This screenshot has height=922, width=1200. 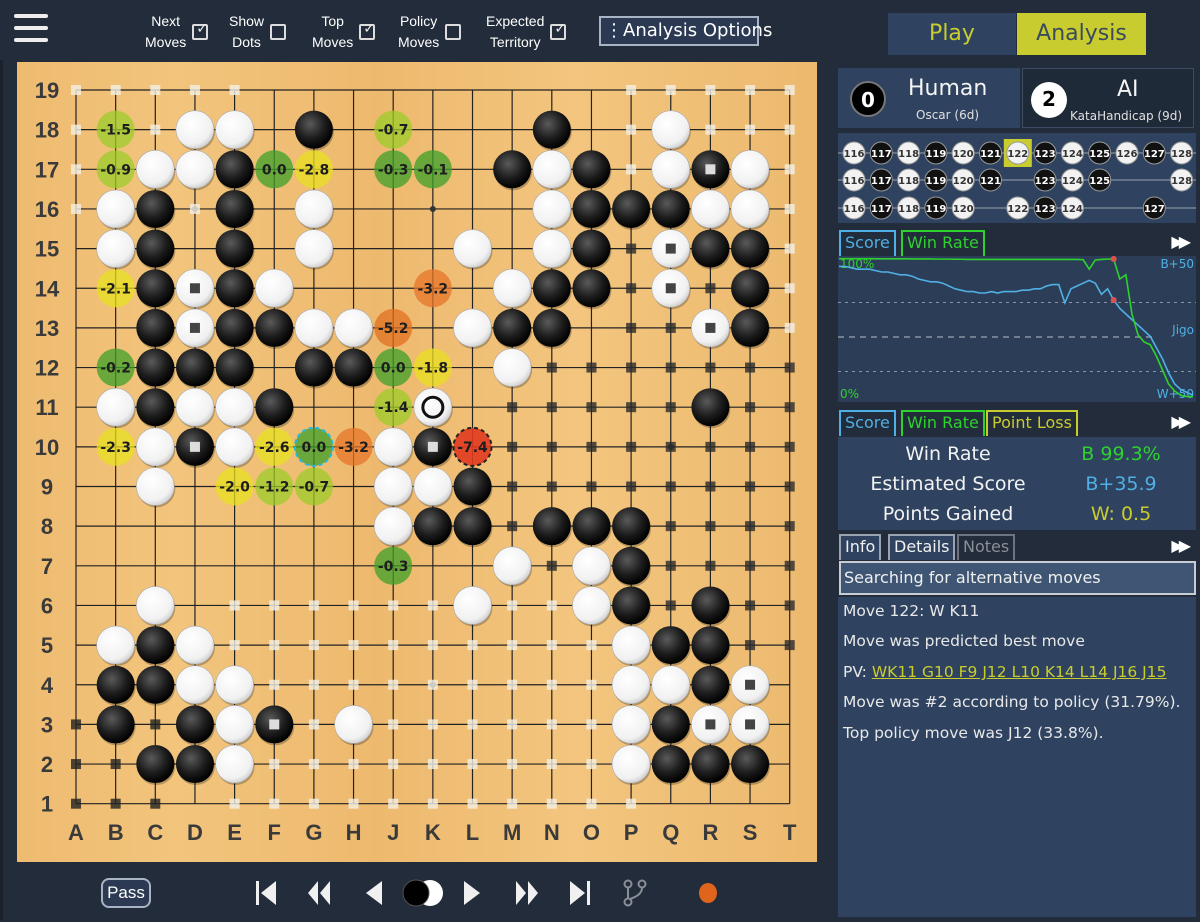 I want to click on move-hint-value: -0.9, so click(x=115, y=170).